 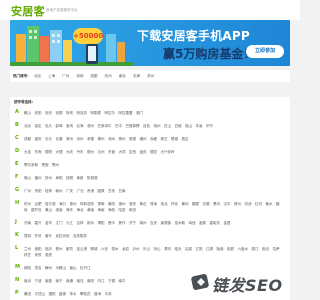 What do you see at coordinates (27, 191) in the screenshot?
I see `city-link: 广州` at bounding box center [27, 191].